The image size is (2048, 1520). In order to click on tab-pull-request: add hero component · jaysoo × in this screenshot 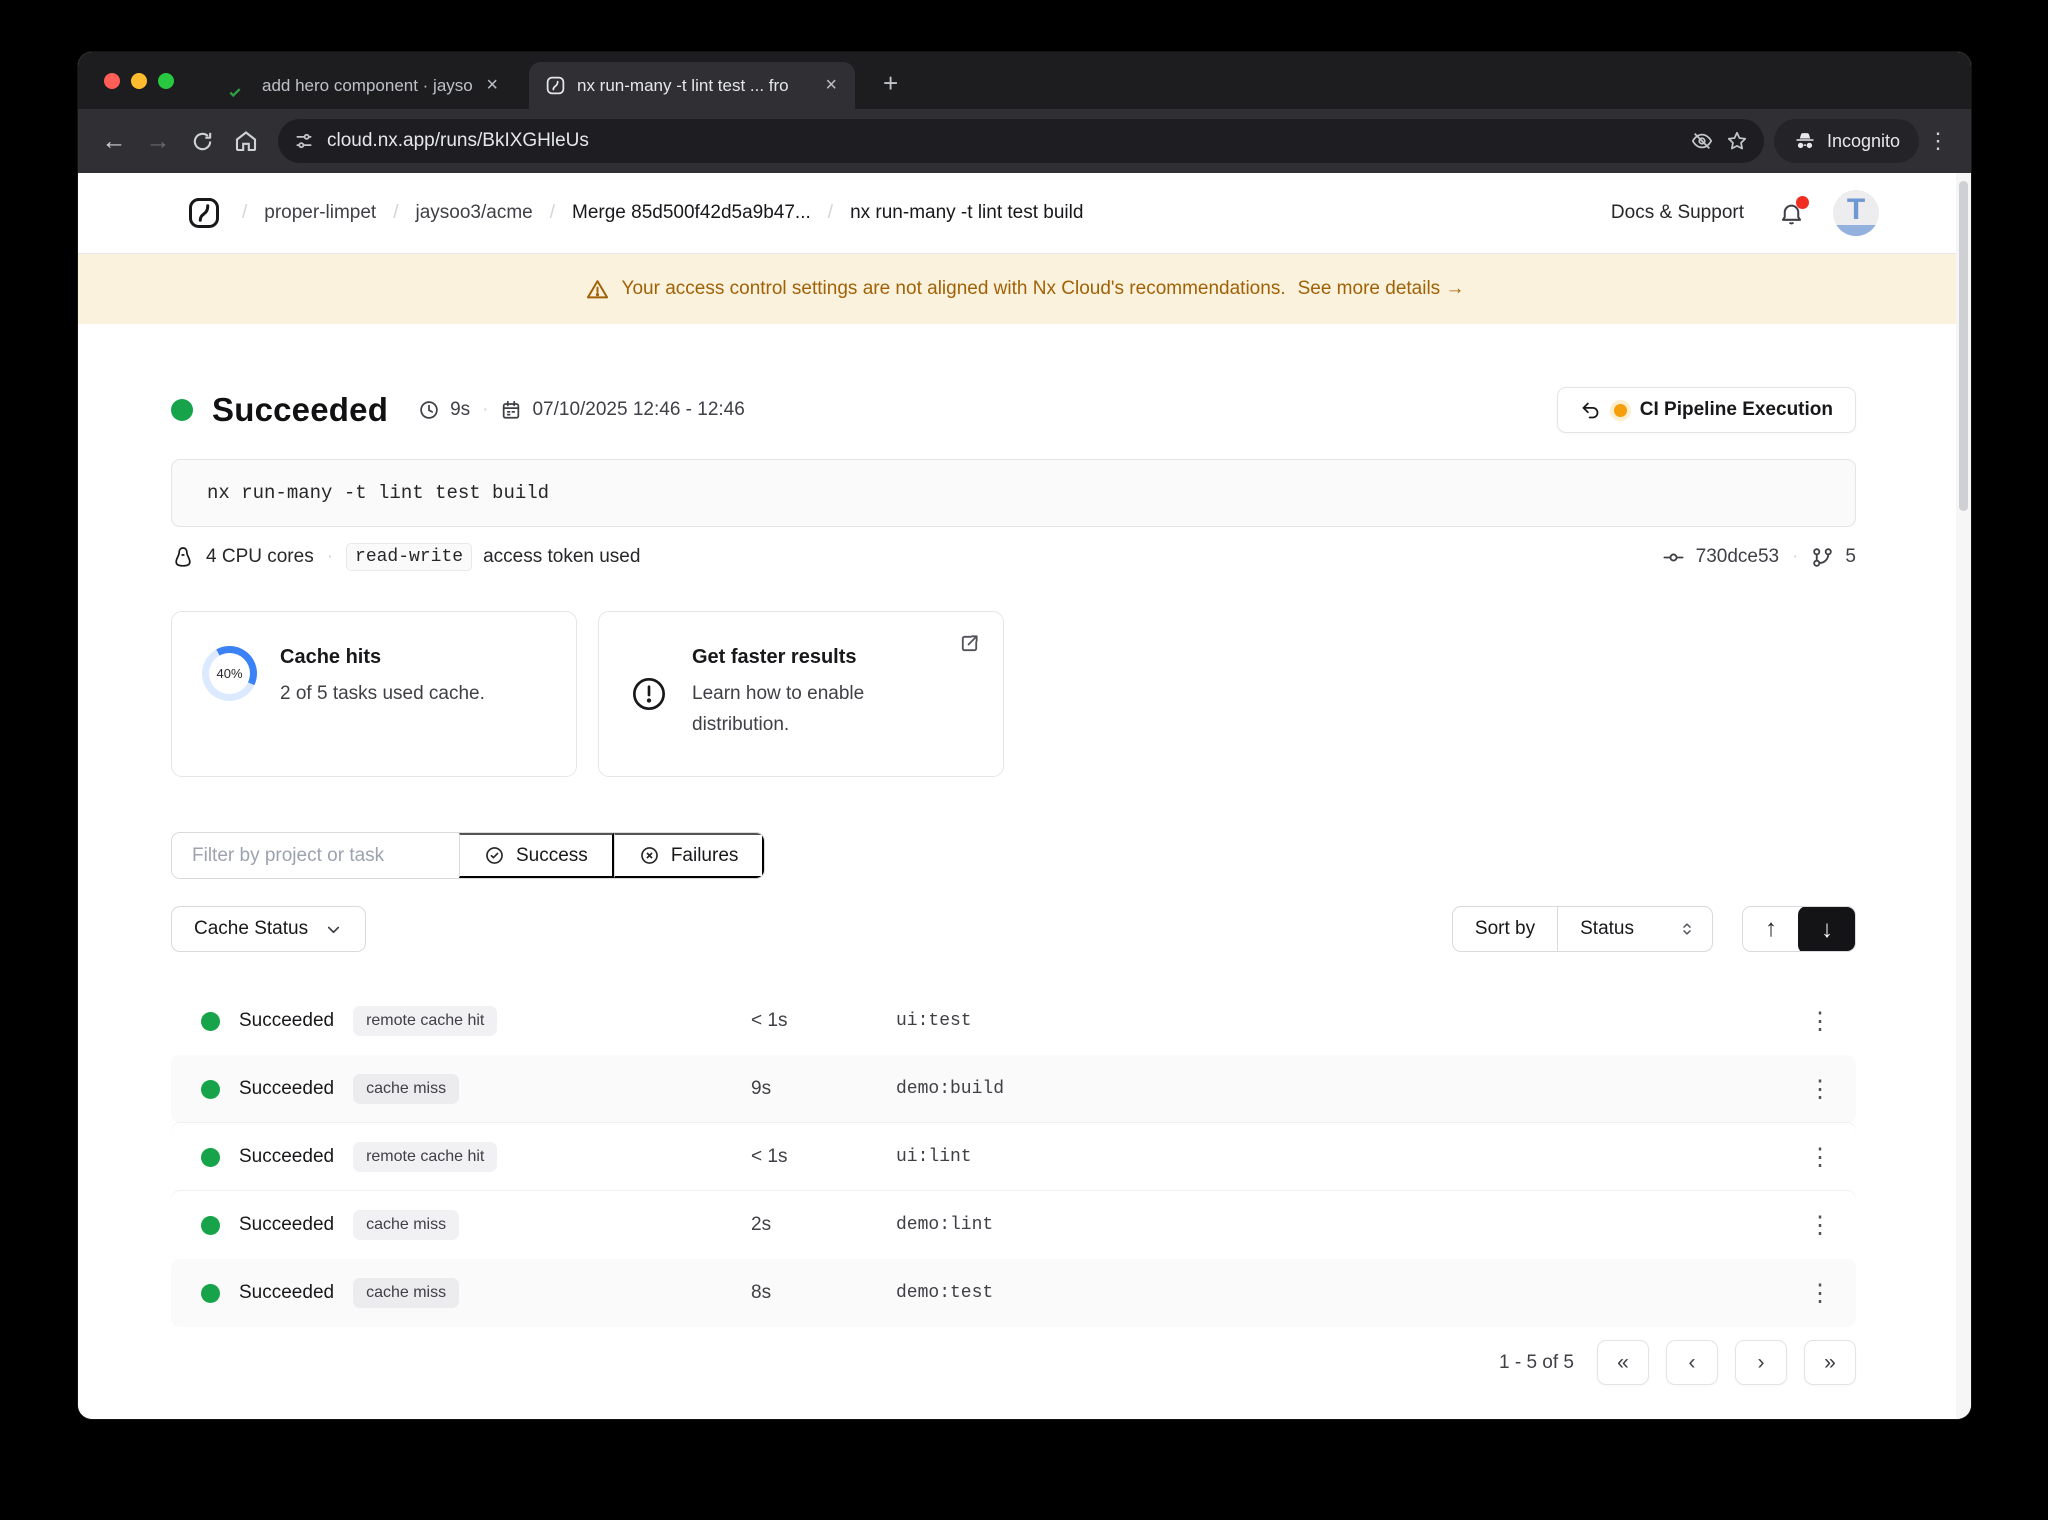, I will do `click(365, 85)`.